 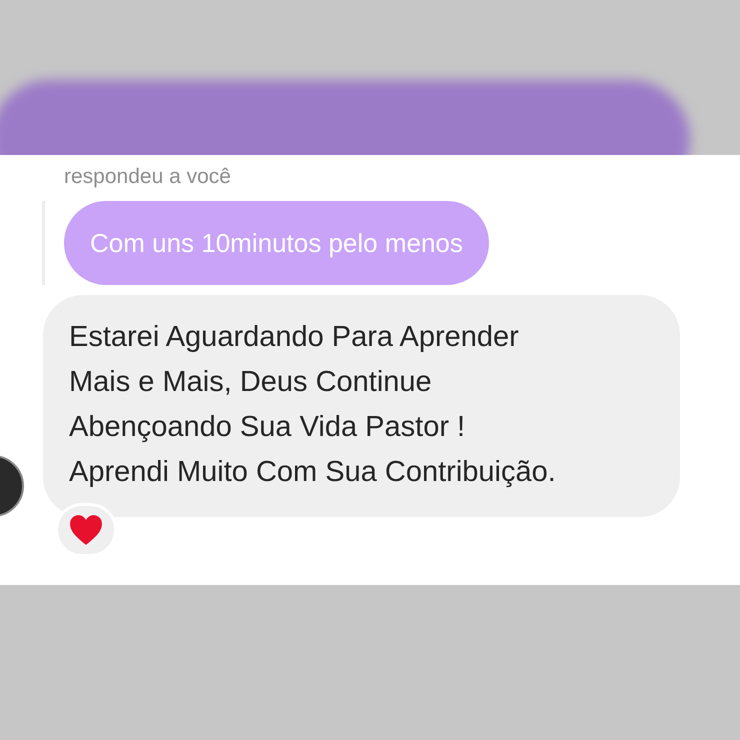 I want to click on message-text: Aprendi Muito Com Sua Contribuição., so click(x=313, y=472).